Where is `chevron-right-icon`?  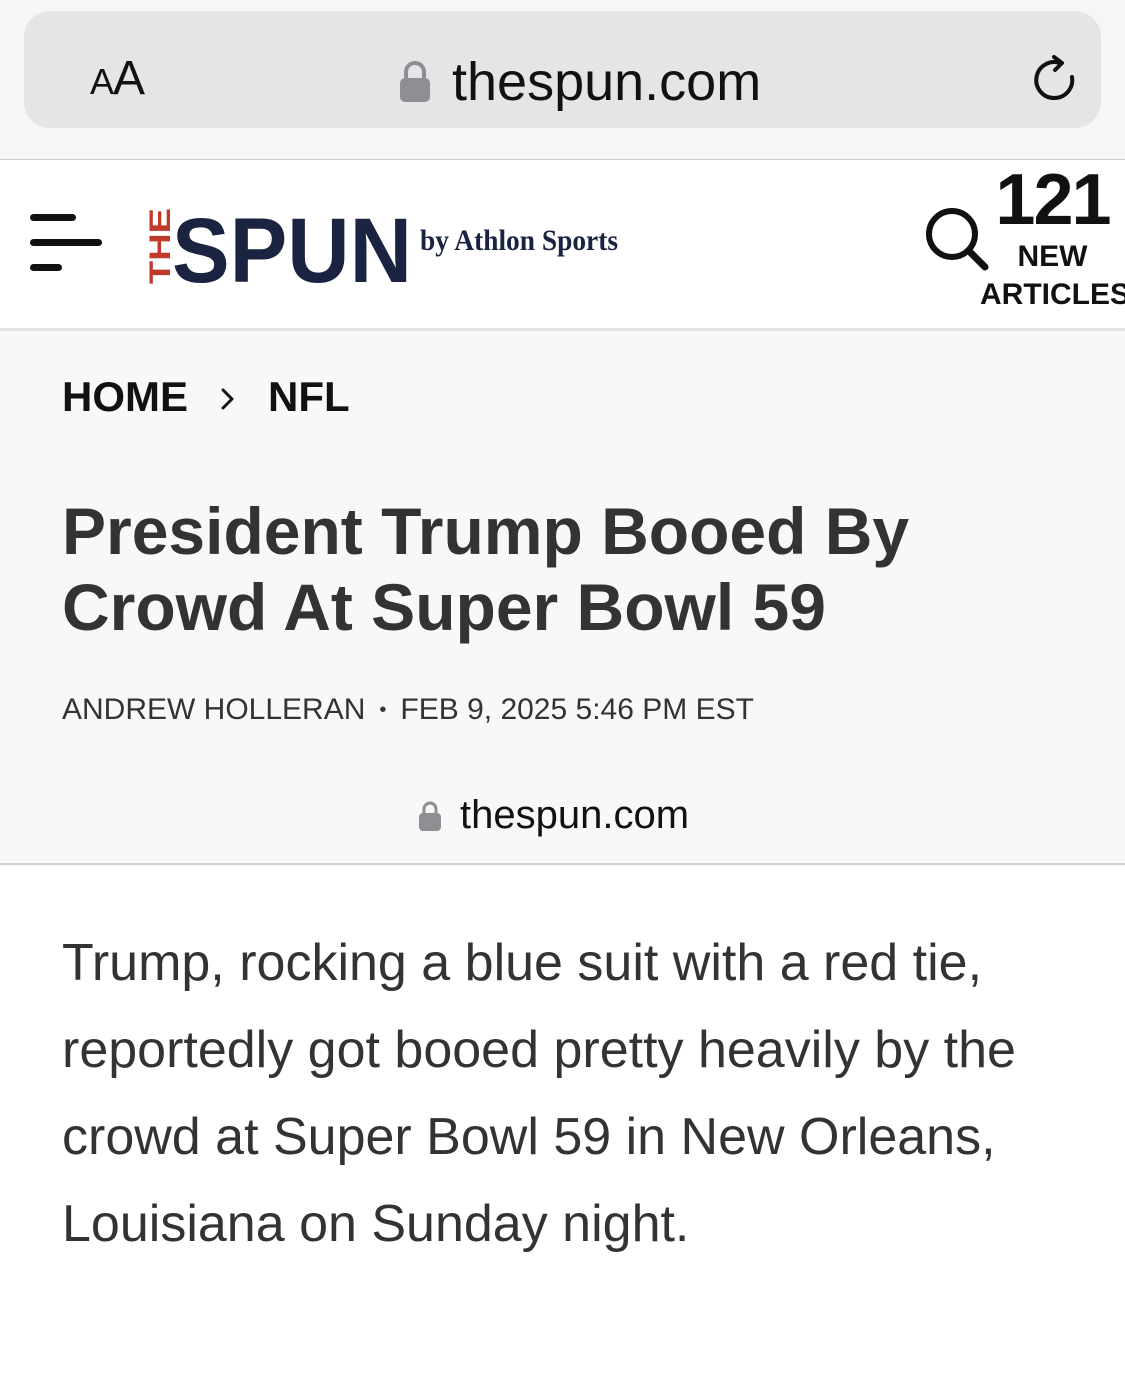 chevron-right-icon is located at coordinates (227, 399).